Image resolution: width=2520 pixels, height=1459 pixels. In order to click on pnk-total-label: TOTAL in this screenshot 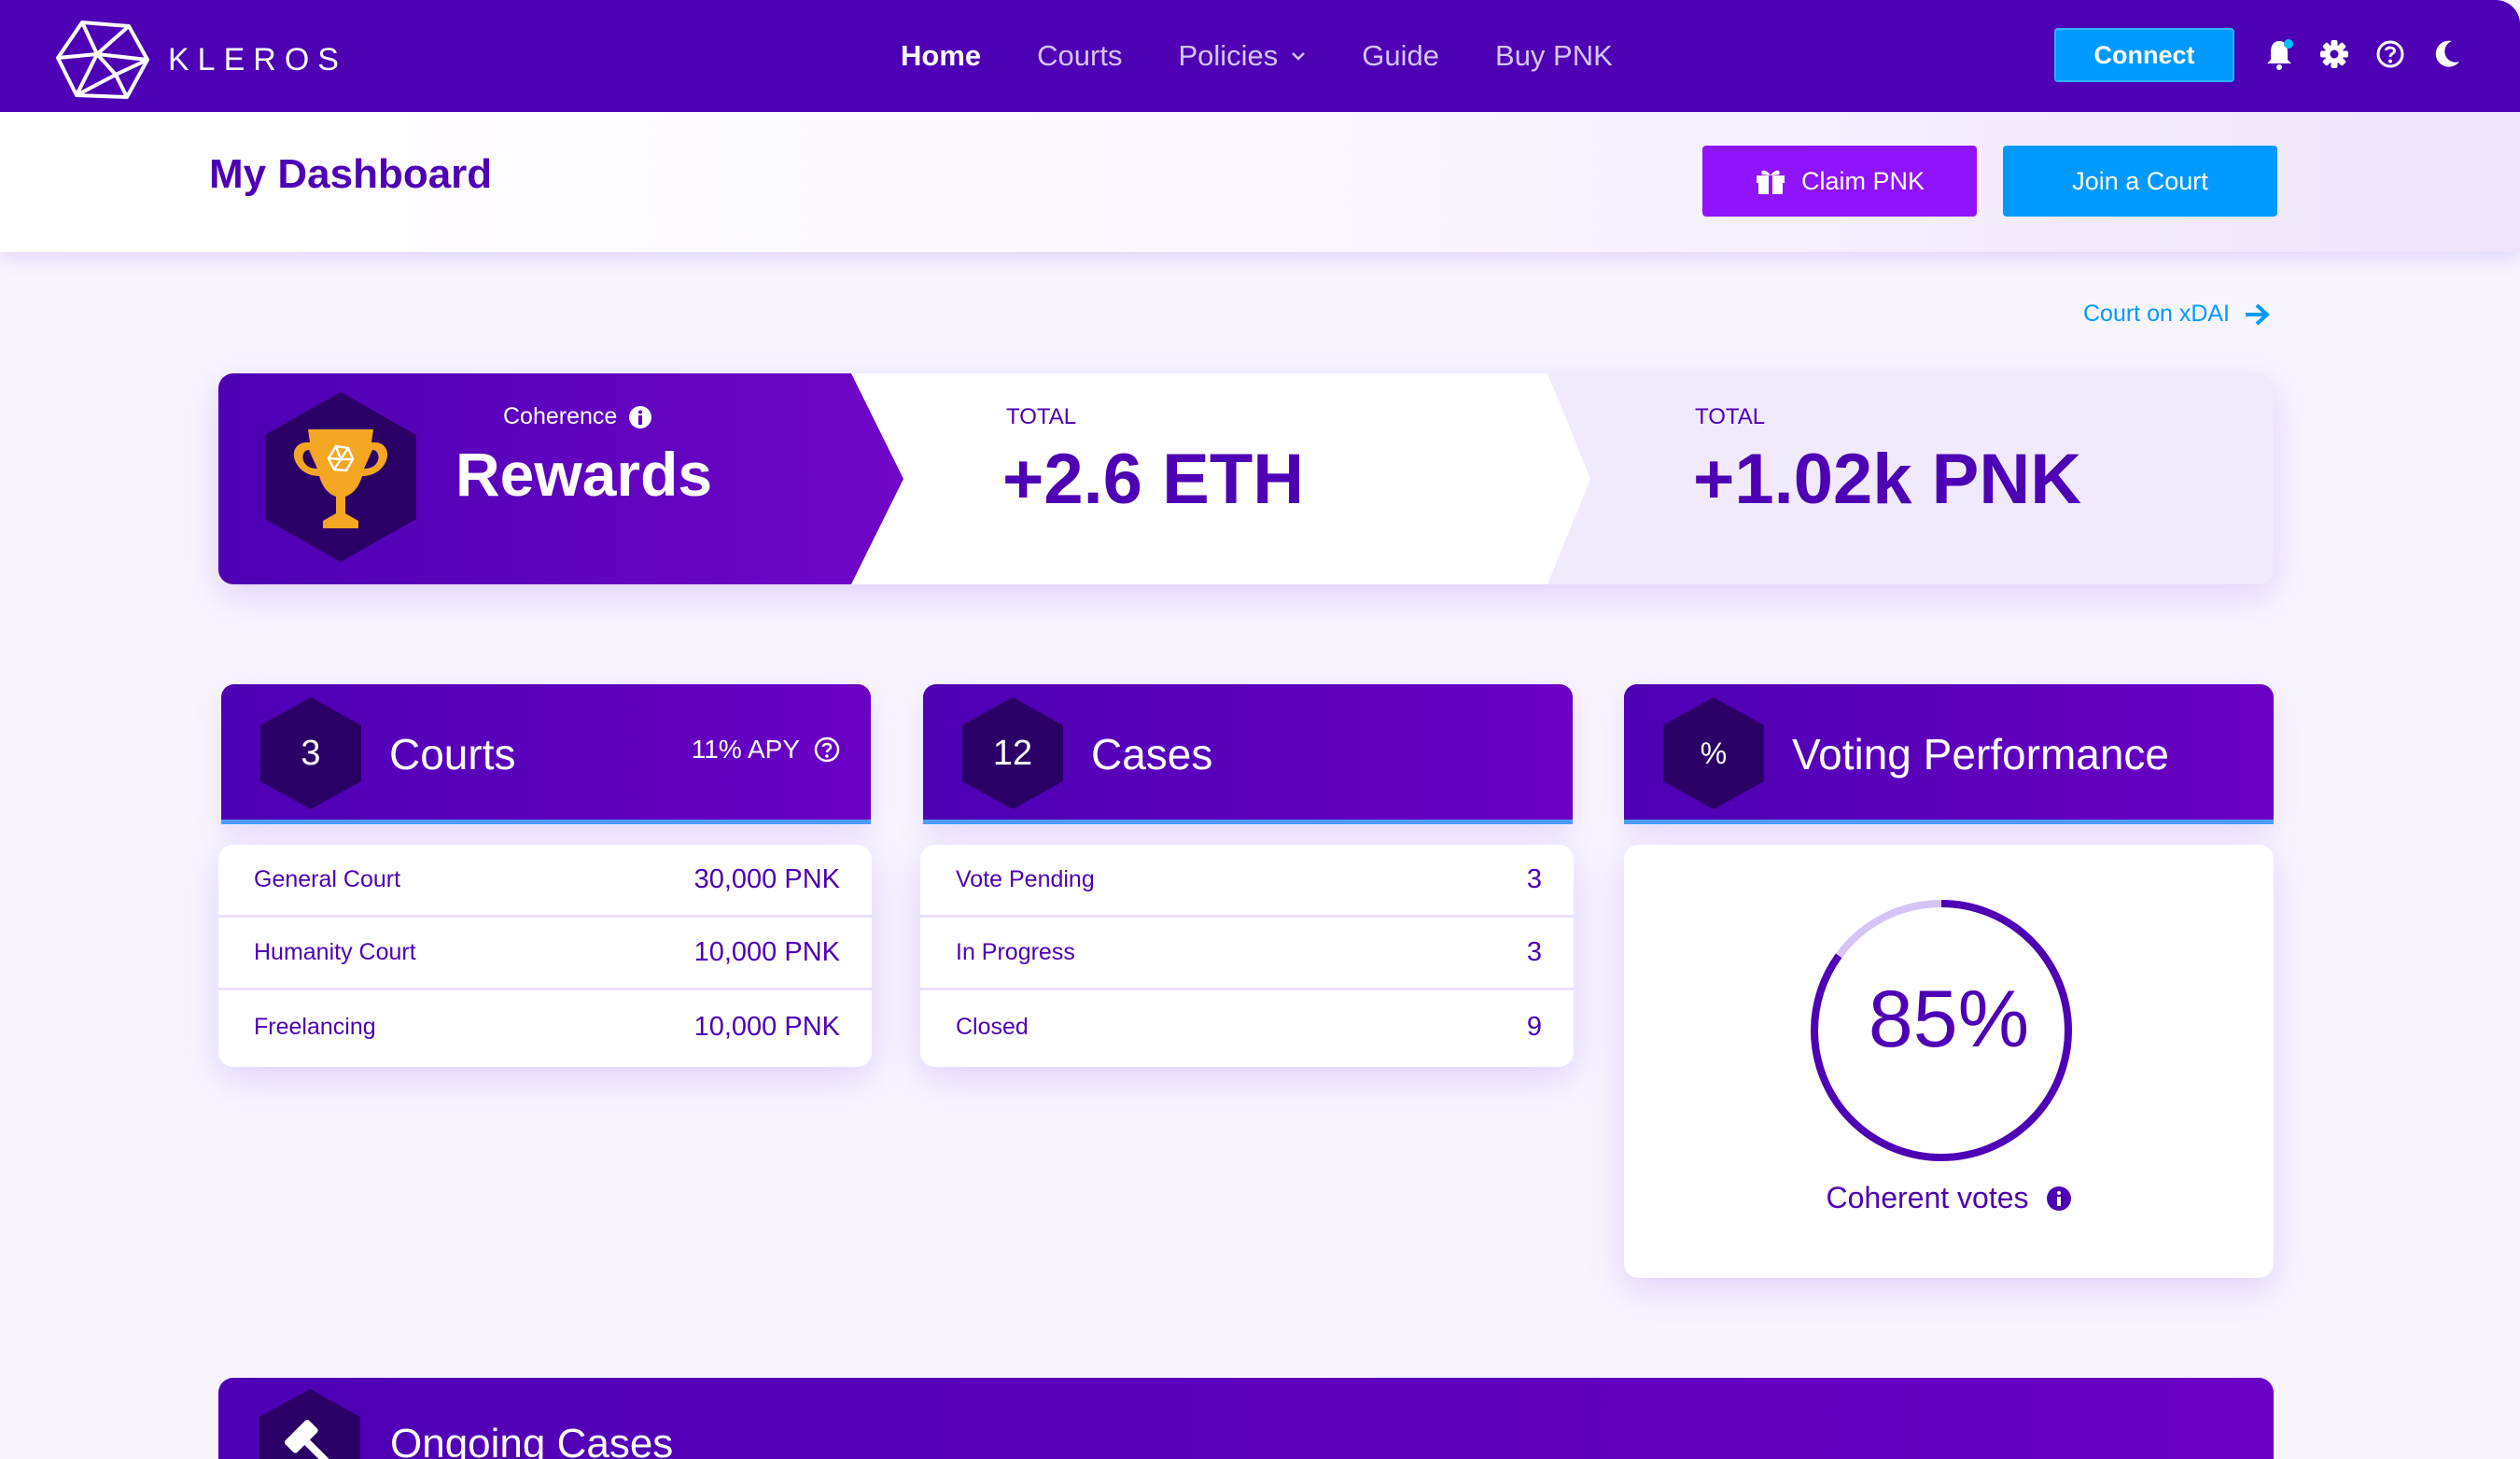, I will do `click(1730, 416)`.